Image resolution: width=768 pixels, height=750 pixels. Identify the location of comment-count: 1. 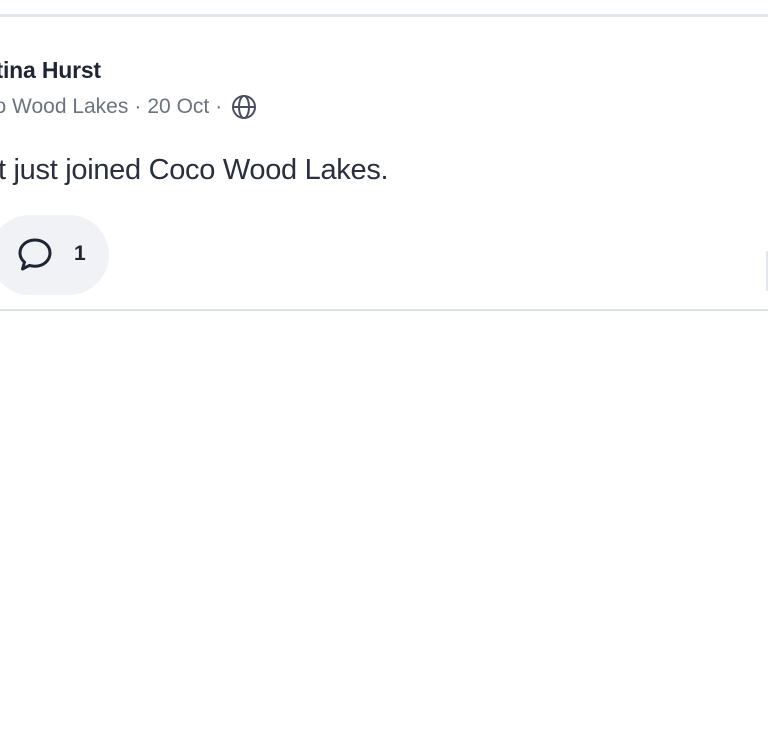
(80, 253).